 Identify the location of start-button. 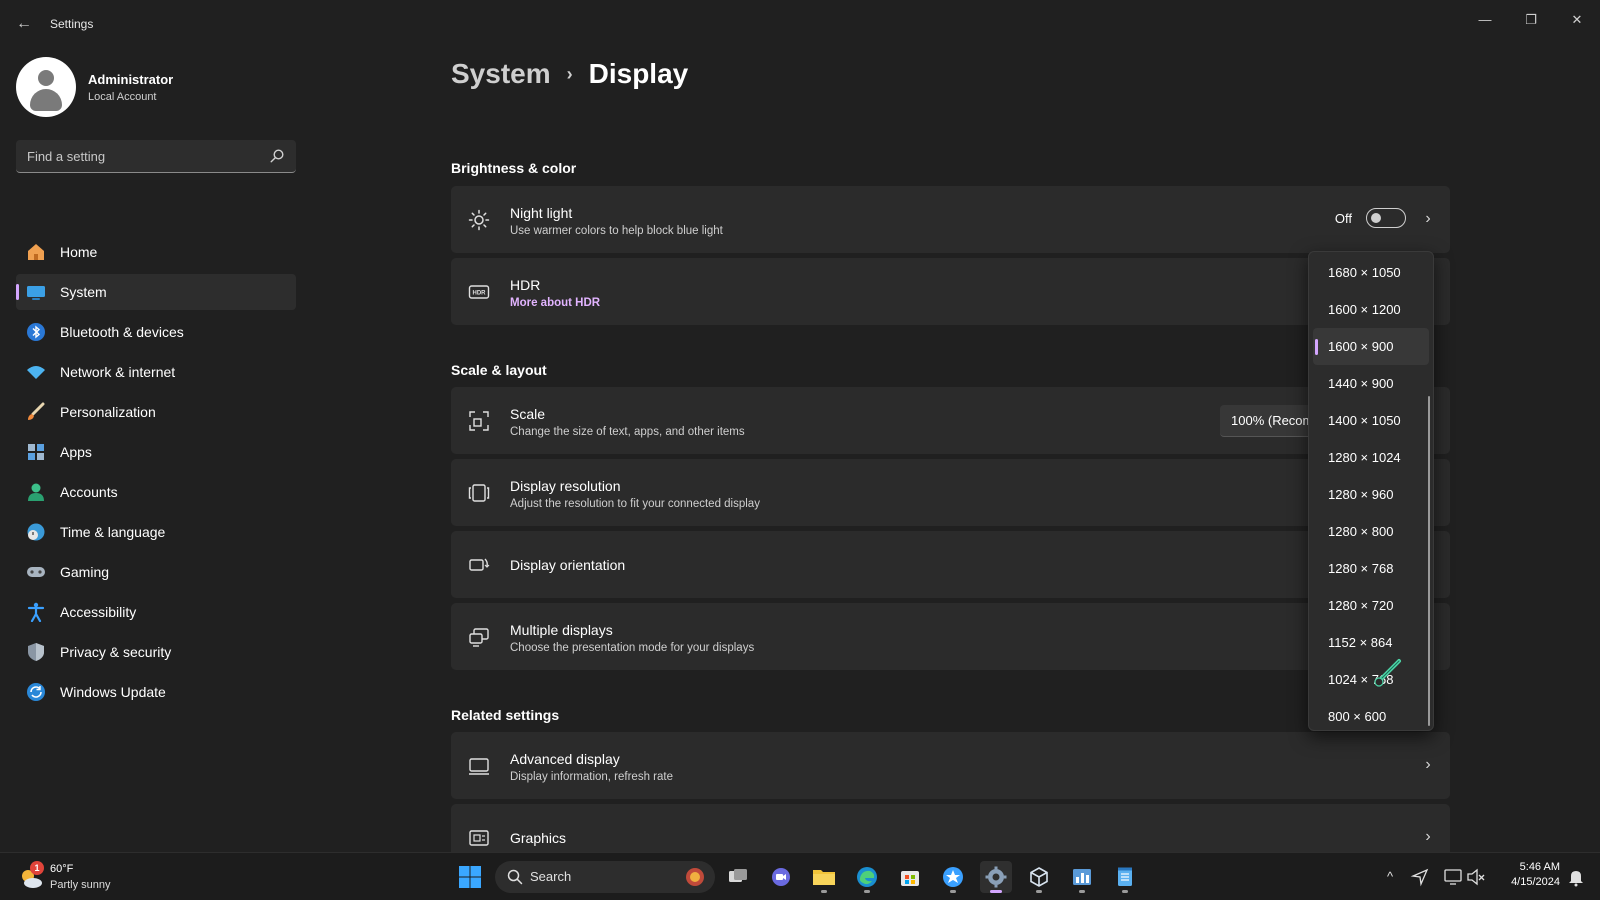
(470, 877).